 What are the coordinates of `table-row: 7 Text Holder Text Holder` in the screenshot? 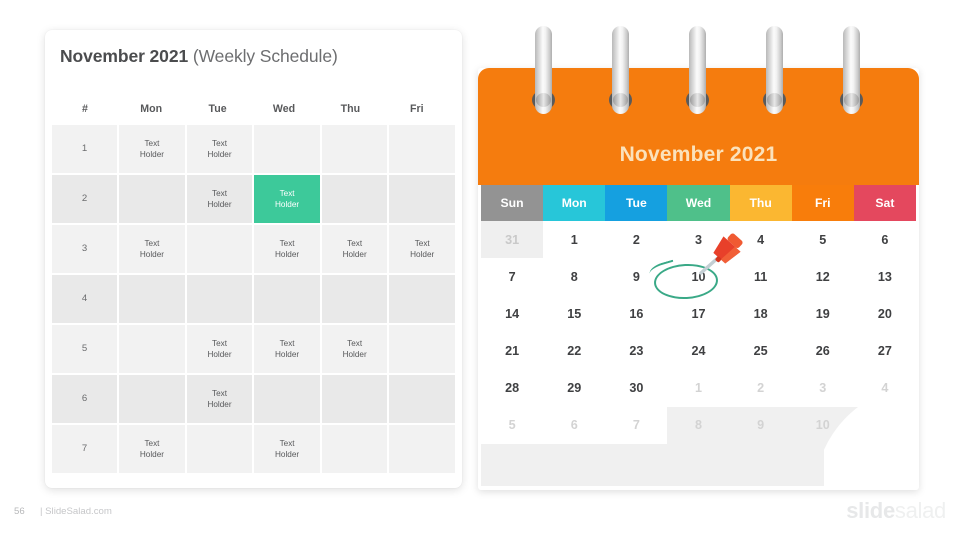 It's located at (253, 449).